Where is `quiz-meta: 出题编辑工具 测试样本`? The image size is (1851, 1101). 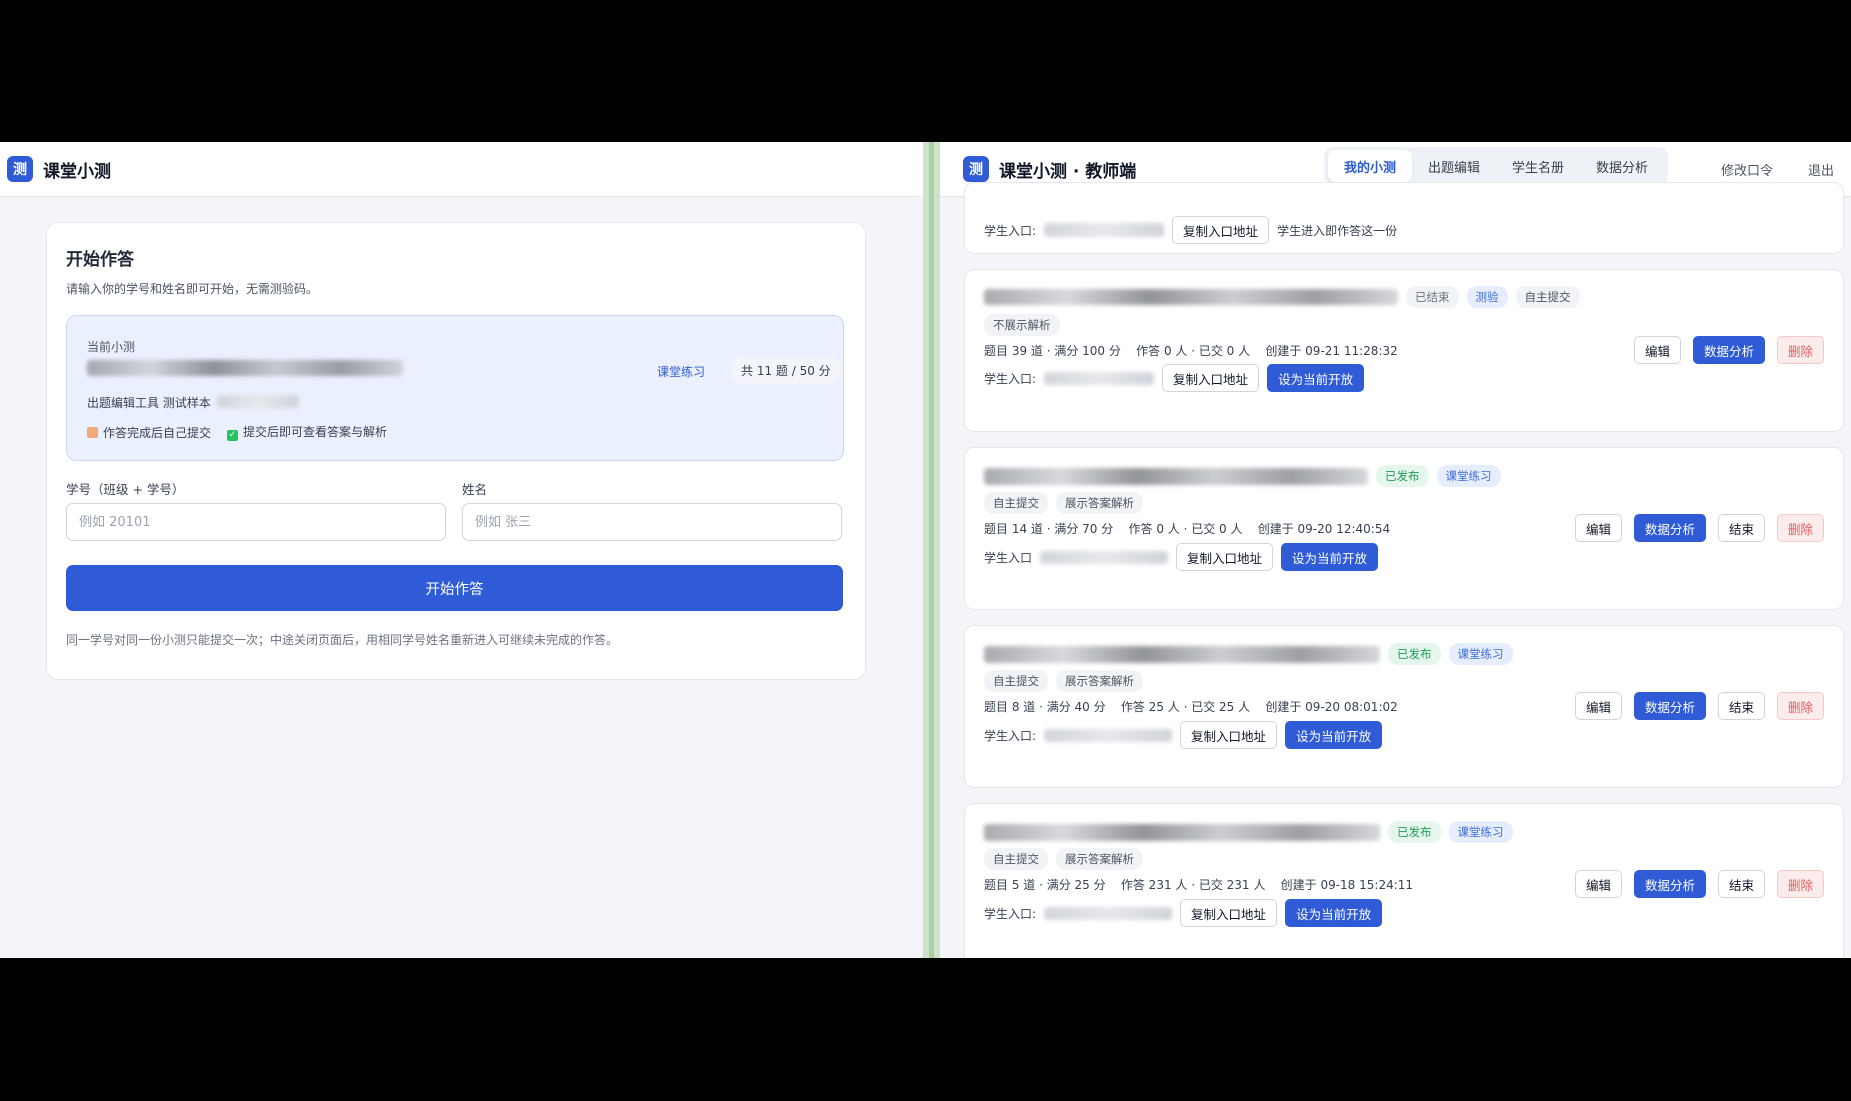
quiz-meta: 出题编辑工具 测试样本 is located at coordinates (149, 402).